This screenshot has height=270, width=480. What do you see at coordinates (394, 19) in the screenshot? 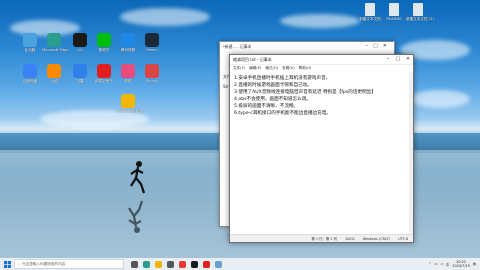
I see `file-icon-label: README` at bounding box center [394, 19].